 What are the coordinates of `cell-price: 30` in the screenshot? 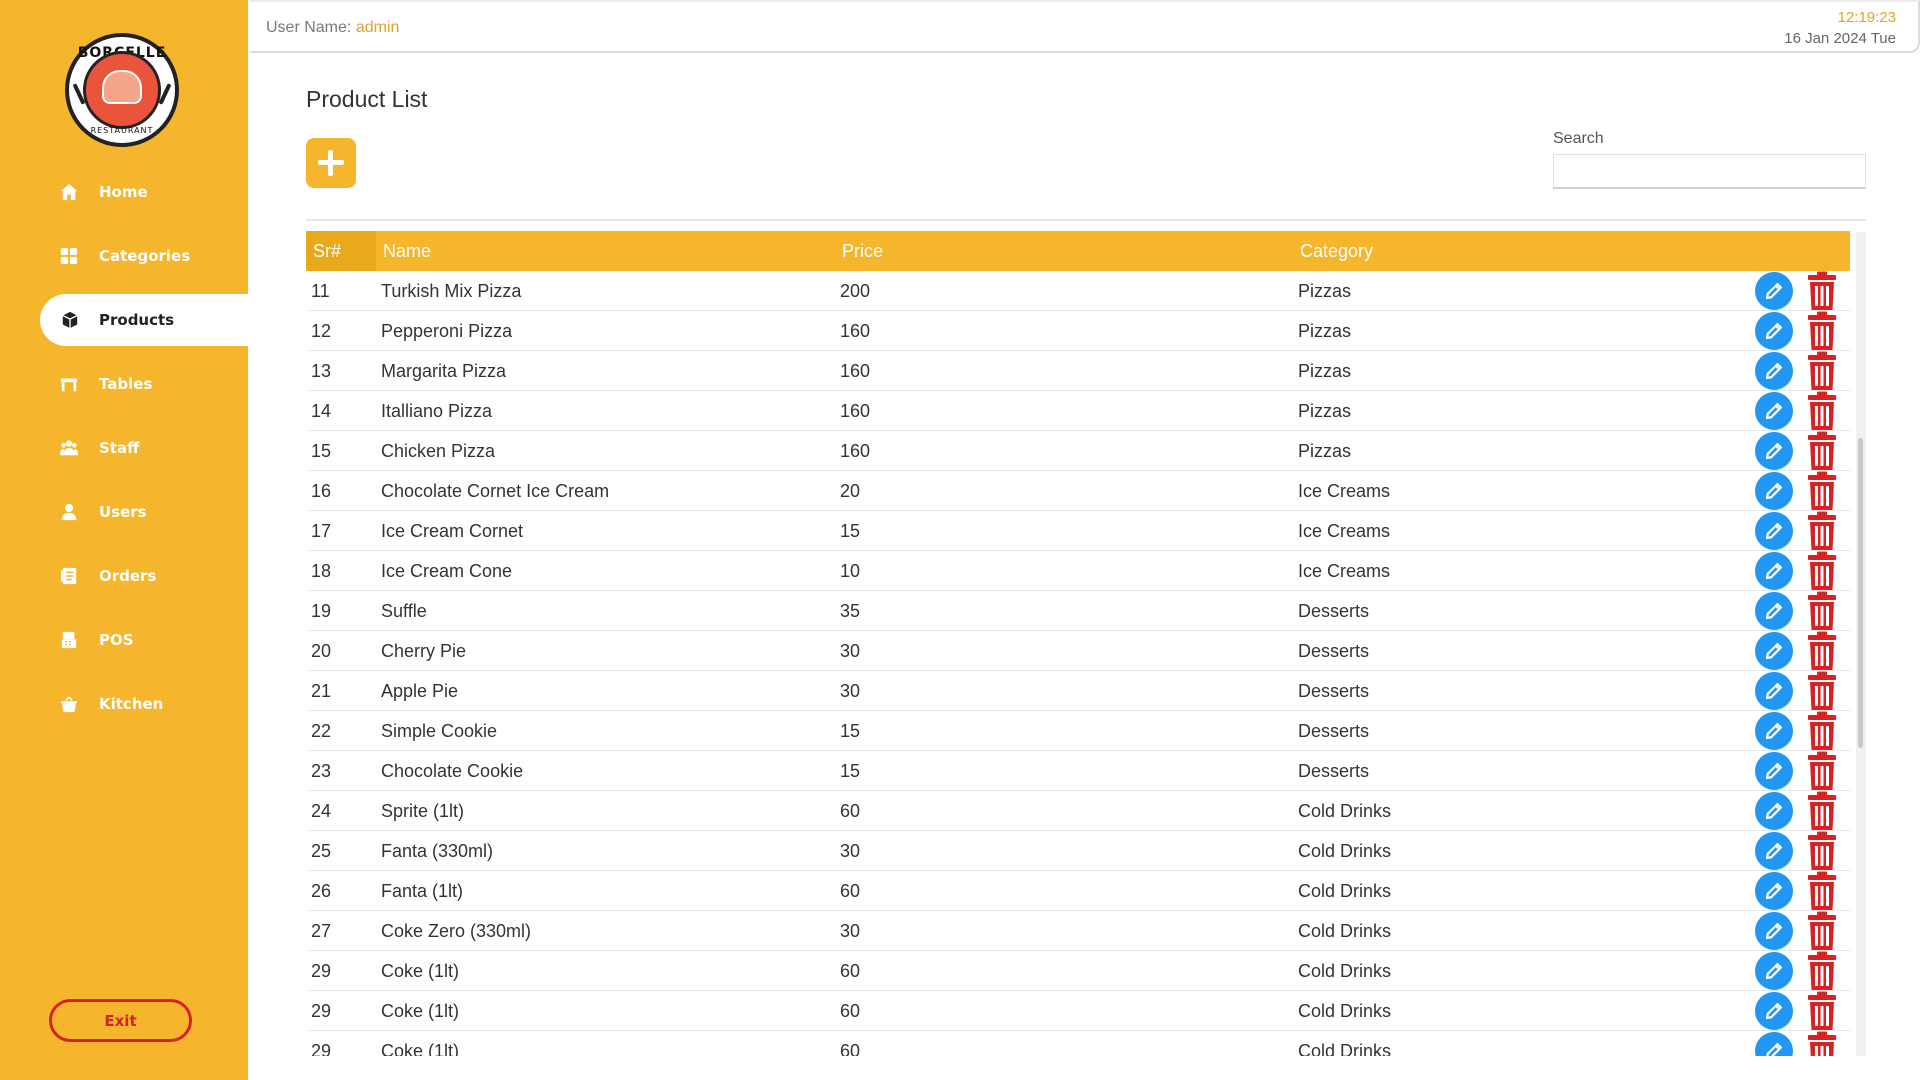 It's located at (850, 851).